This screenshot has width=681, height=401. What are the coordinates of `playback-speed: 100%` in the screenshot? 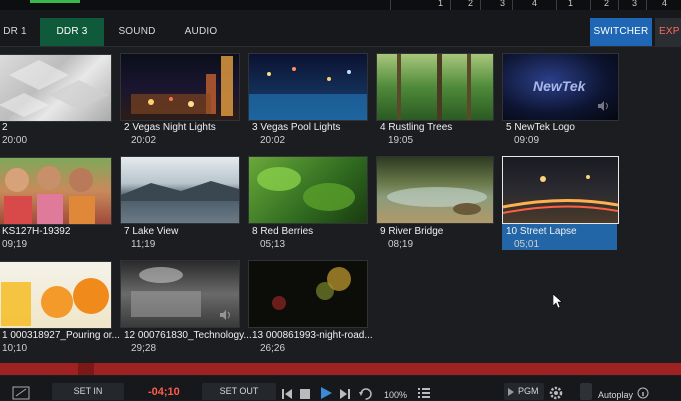 It's located at (395, 395).